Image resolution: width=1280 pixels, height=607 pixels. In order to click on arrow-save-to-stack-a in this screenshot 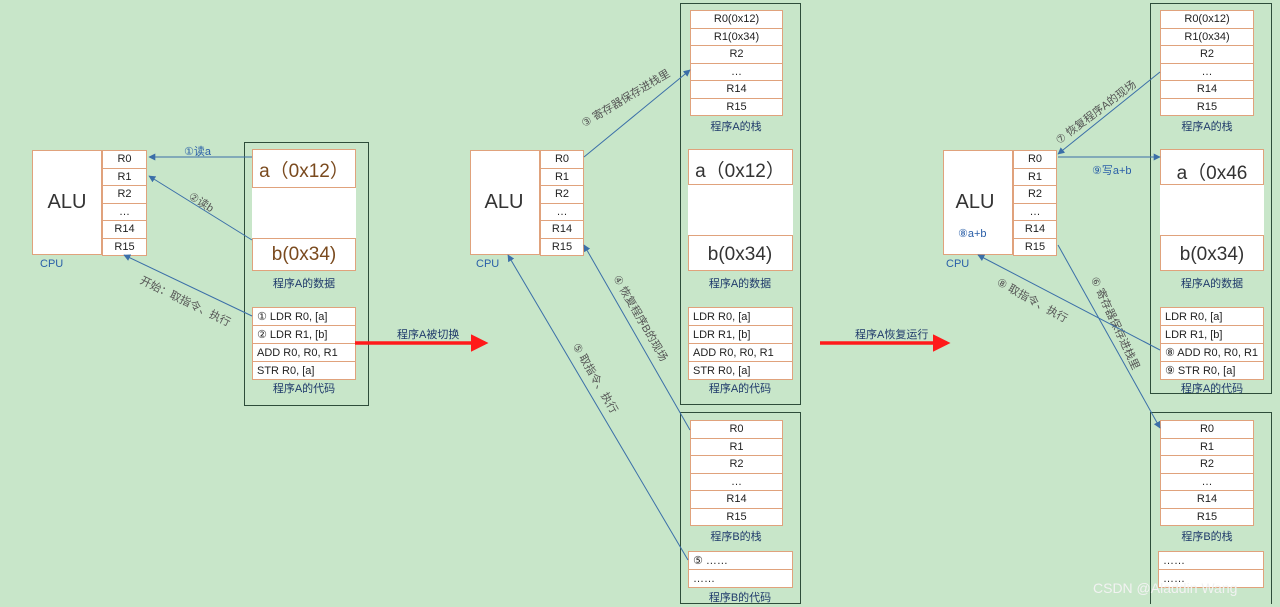, I will do `click(637, 113)`.